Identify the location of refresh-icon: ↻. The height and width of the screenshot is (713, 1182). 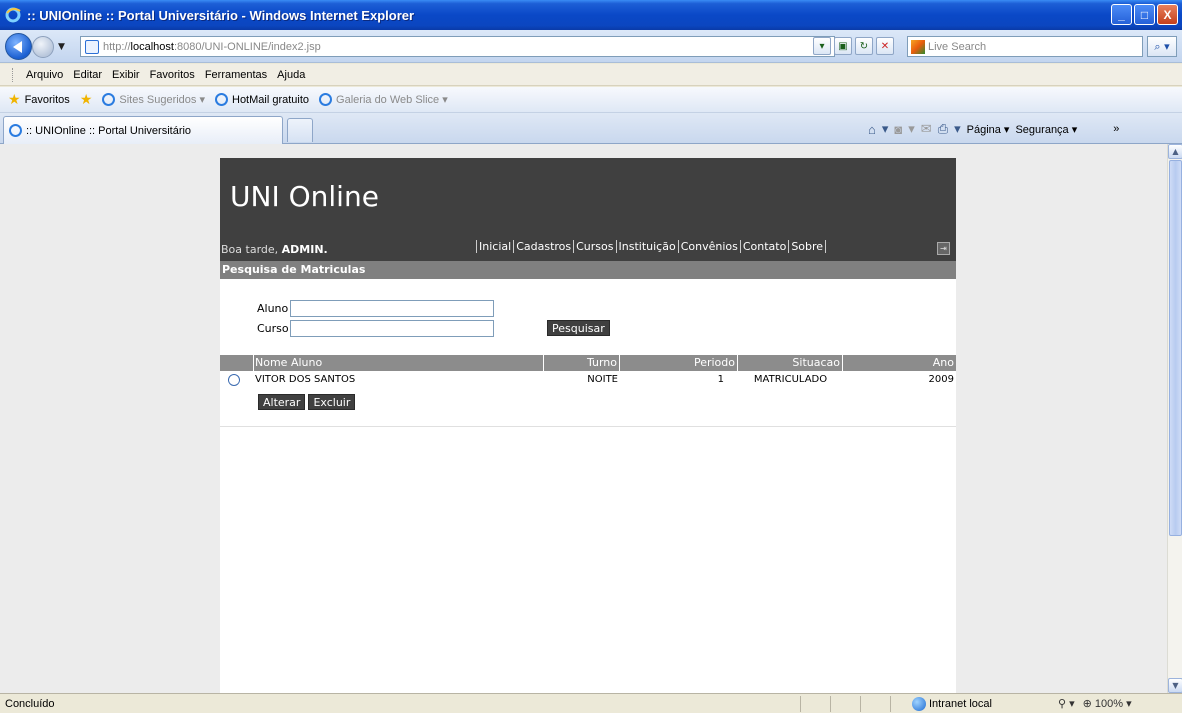
(864, 46).